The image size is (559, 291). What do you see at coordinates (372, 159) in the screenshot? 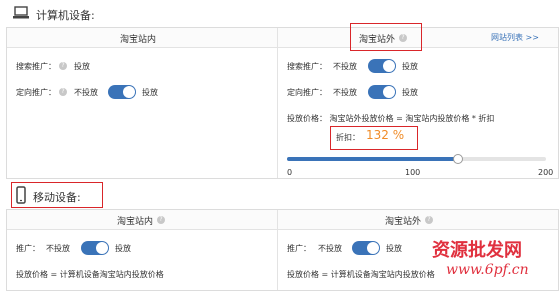
I see `discount-slider-fill` at bounding box center [372, 159].